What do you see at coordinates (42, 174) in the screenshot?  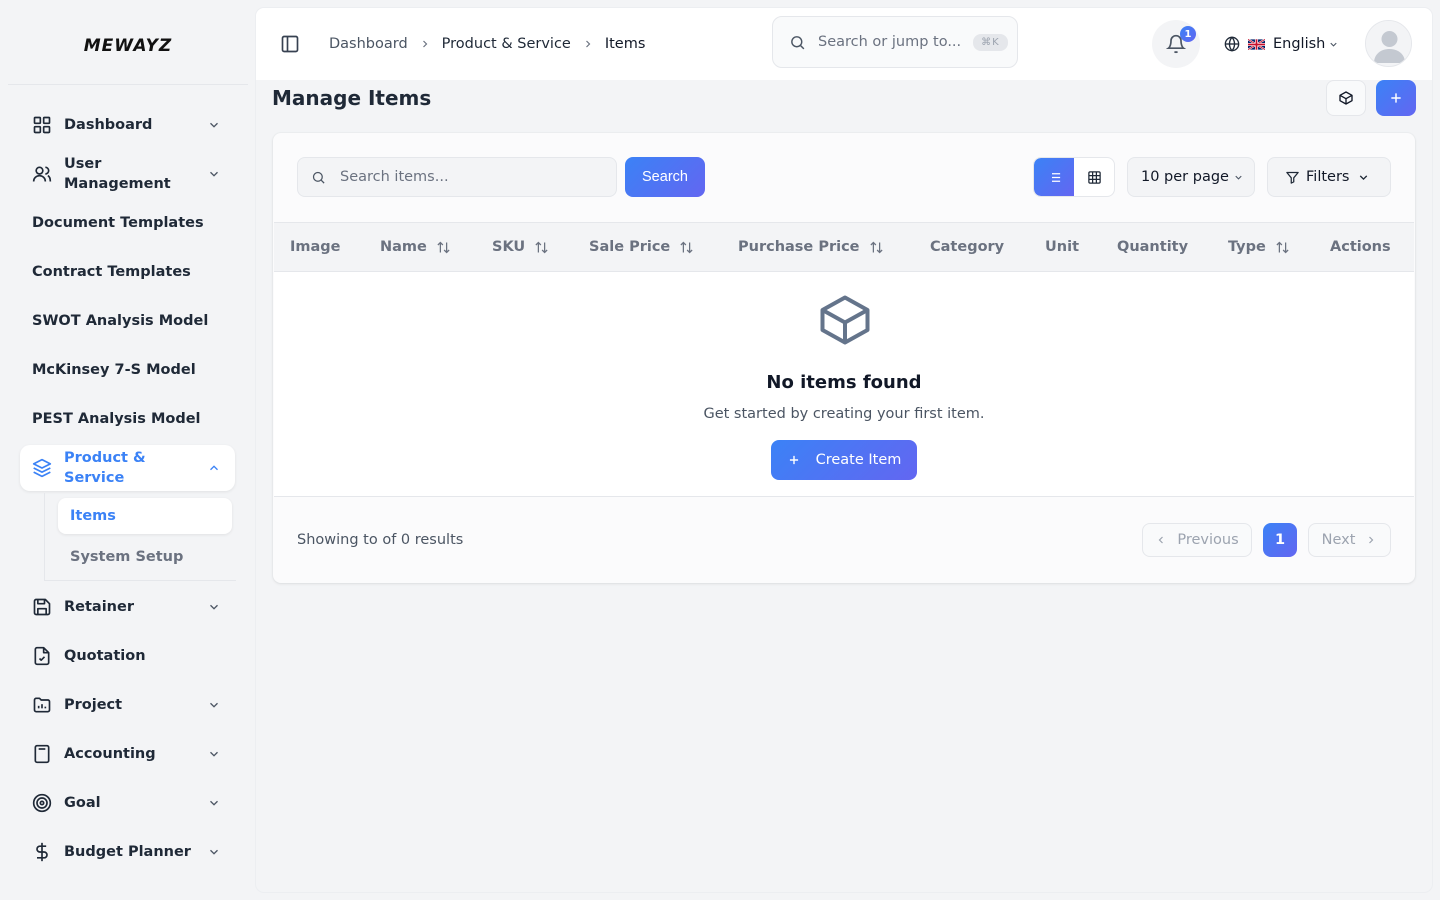 I see `users-icon` at bounding box center [42, 174].